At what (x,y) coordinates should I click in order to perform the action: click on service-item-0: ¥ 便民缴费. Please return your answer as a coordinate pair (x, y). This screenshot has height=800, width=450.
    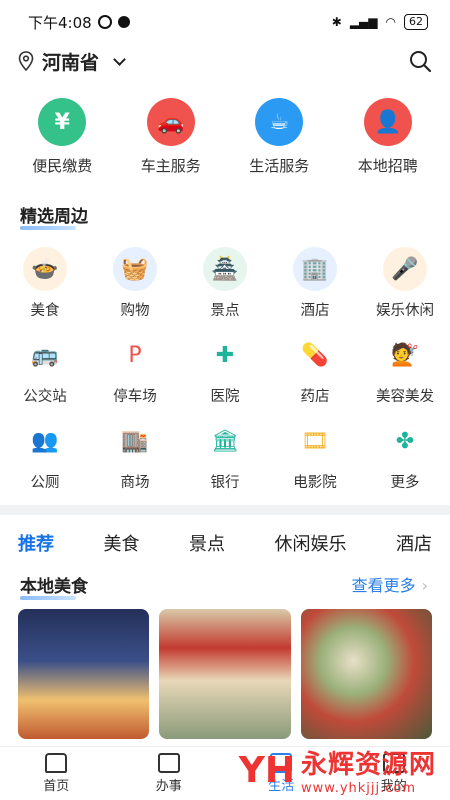
    Looking at the image, I should click on (62, 137).